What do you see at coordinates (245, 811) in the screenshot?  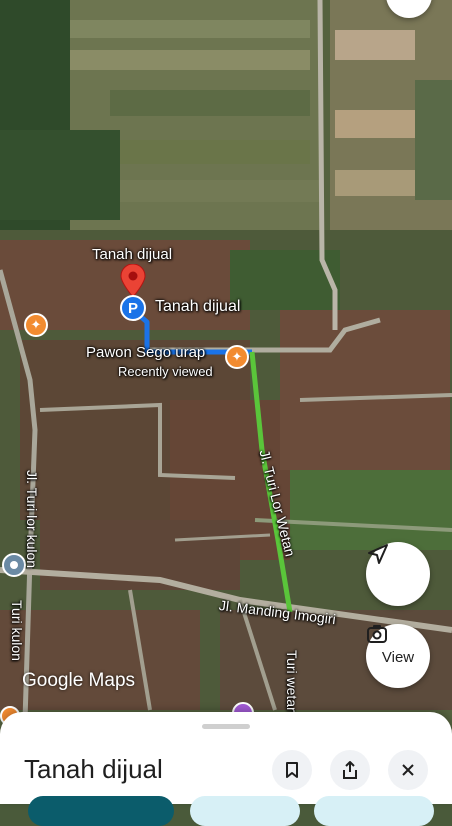 I see `start-chip` at bounding box center [245, 811].